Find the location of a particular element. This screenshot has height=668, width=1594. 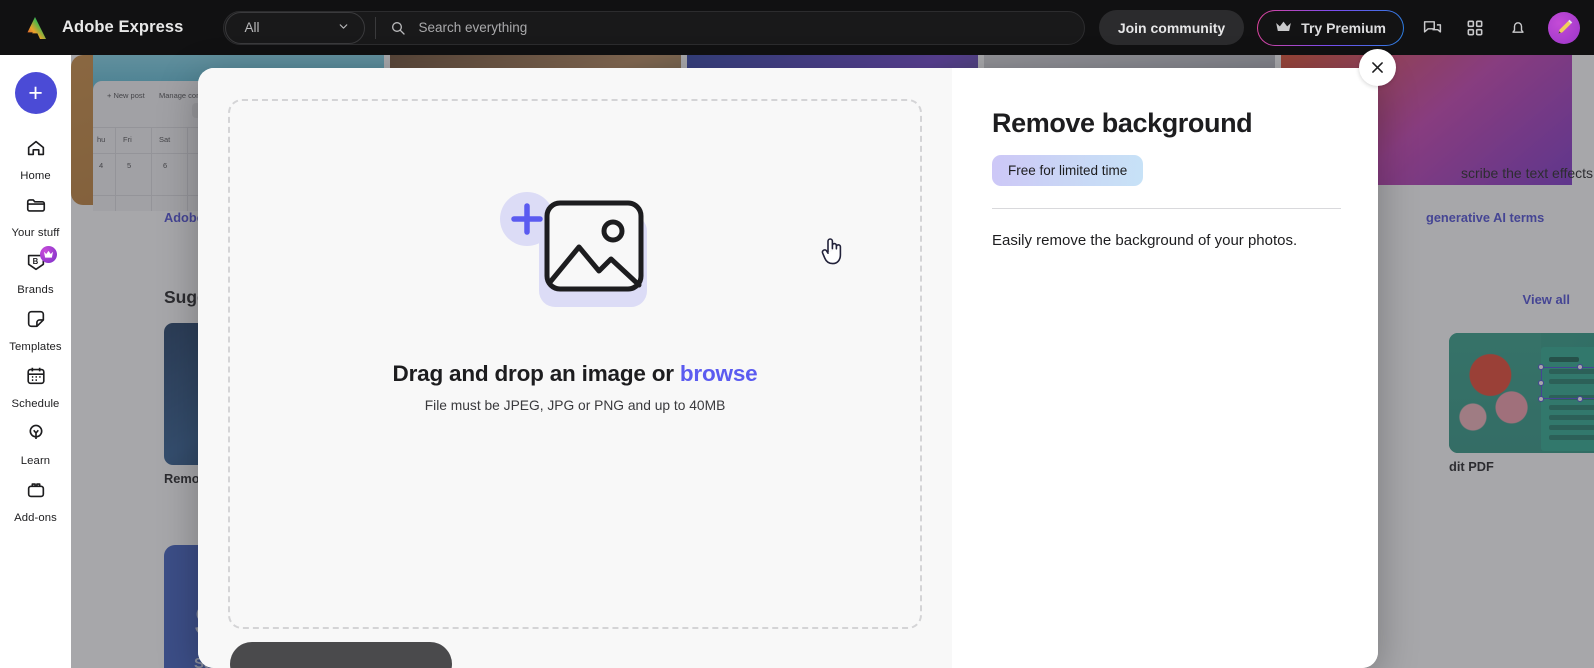

top-bar-actions: Join community Try Premium is located at coordinates (1339, 27).